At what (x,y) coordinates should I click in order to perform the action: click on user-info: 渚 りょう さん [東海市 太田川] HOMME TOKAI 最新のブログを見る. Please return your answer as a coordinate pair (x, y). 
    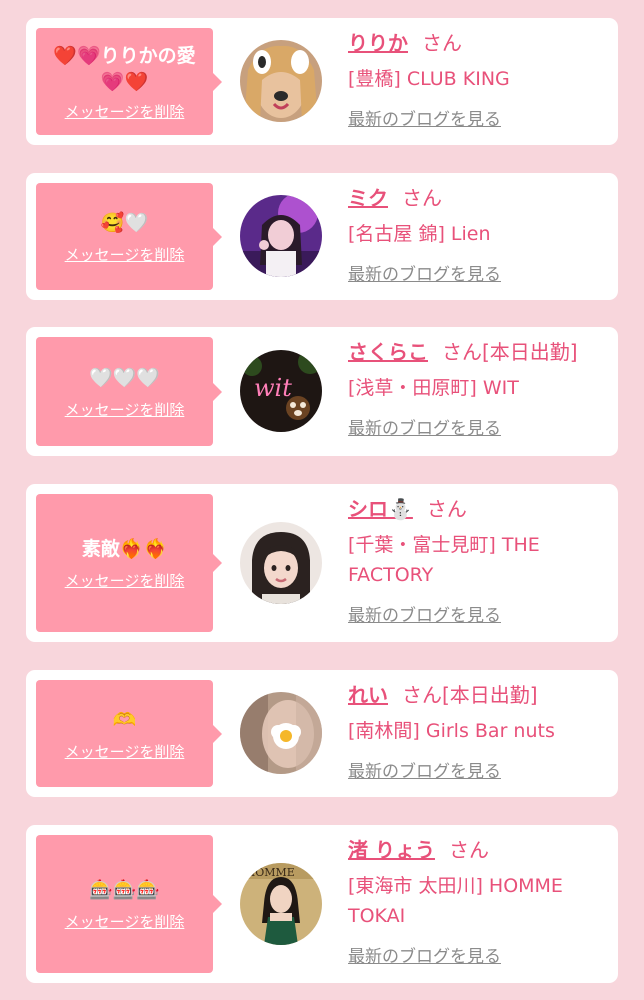
    Looking at the image, I should click on (478, 902).